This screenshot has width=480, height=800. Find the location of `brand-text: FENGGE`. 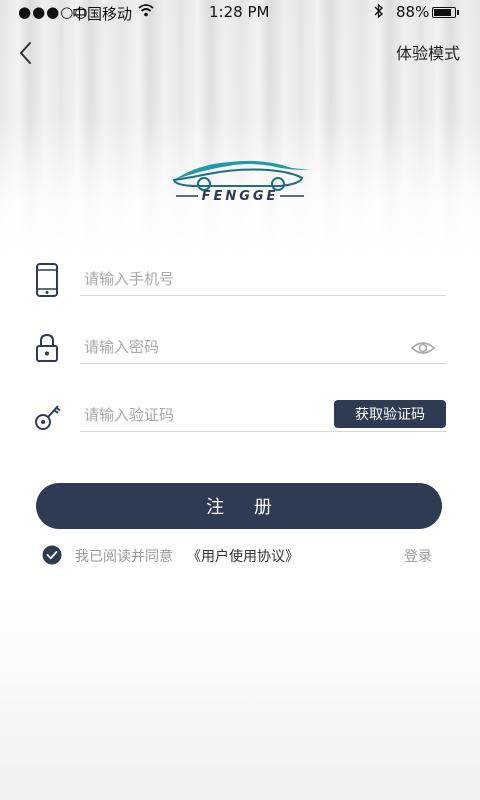

brand-text: FENGGE is located at coordinates (240, 196).